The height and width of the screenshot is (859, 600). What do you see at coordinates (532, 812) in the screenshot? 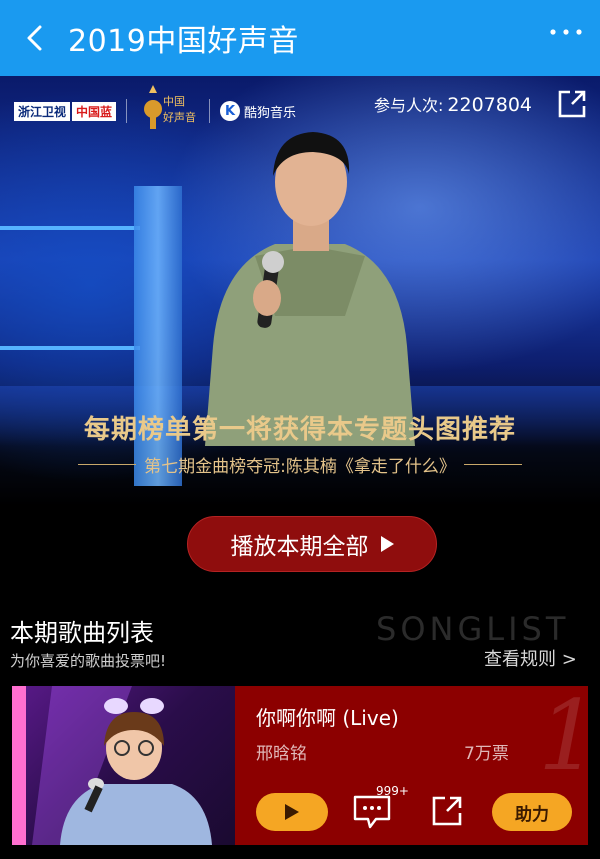
I see `help-vote-button: 助力` at bounding box center [532, 812].